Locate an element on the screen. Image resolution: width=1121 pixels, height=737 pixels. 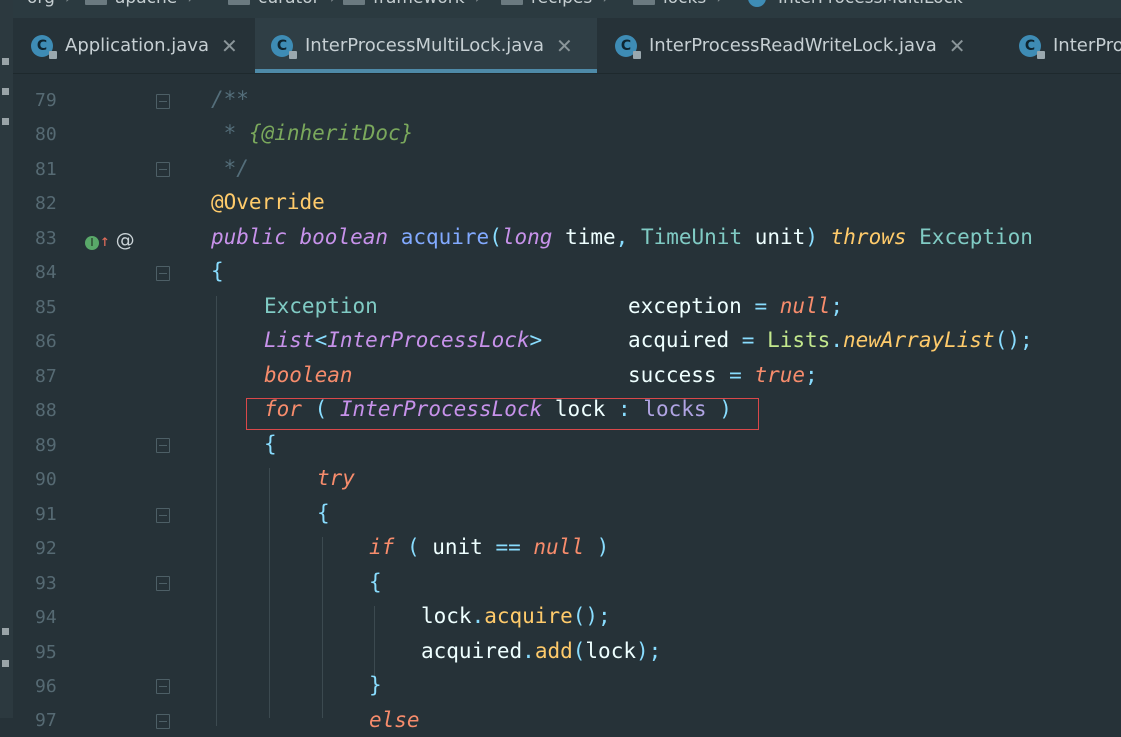
class-icon is located at coordinates (757, 3).